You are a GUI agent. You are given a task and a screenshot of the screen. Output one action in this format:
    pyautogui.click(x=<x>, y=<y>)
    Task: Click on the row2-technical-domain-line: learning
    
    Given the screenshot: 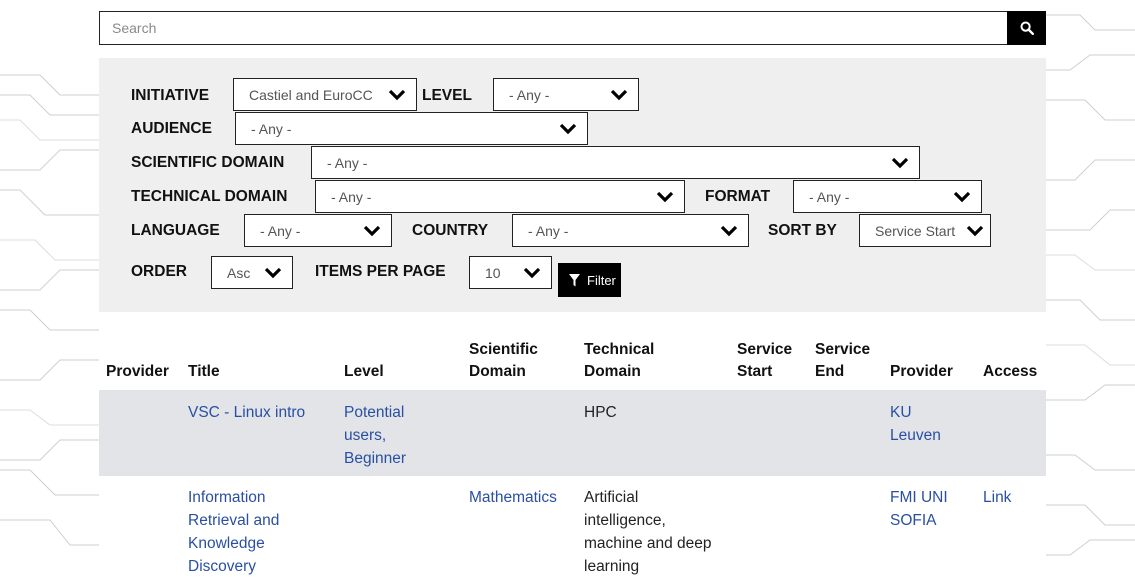 What is the action you would take?
    pyautogui.click(x=612, y=566)
    